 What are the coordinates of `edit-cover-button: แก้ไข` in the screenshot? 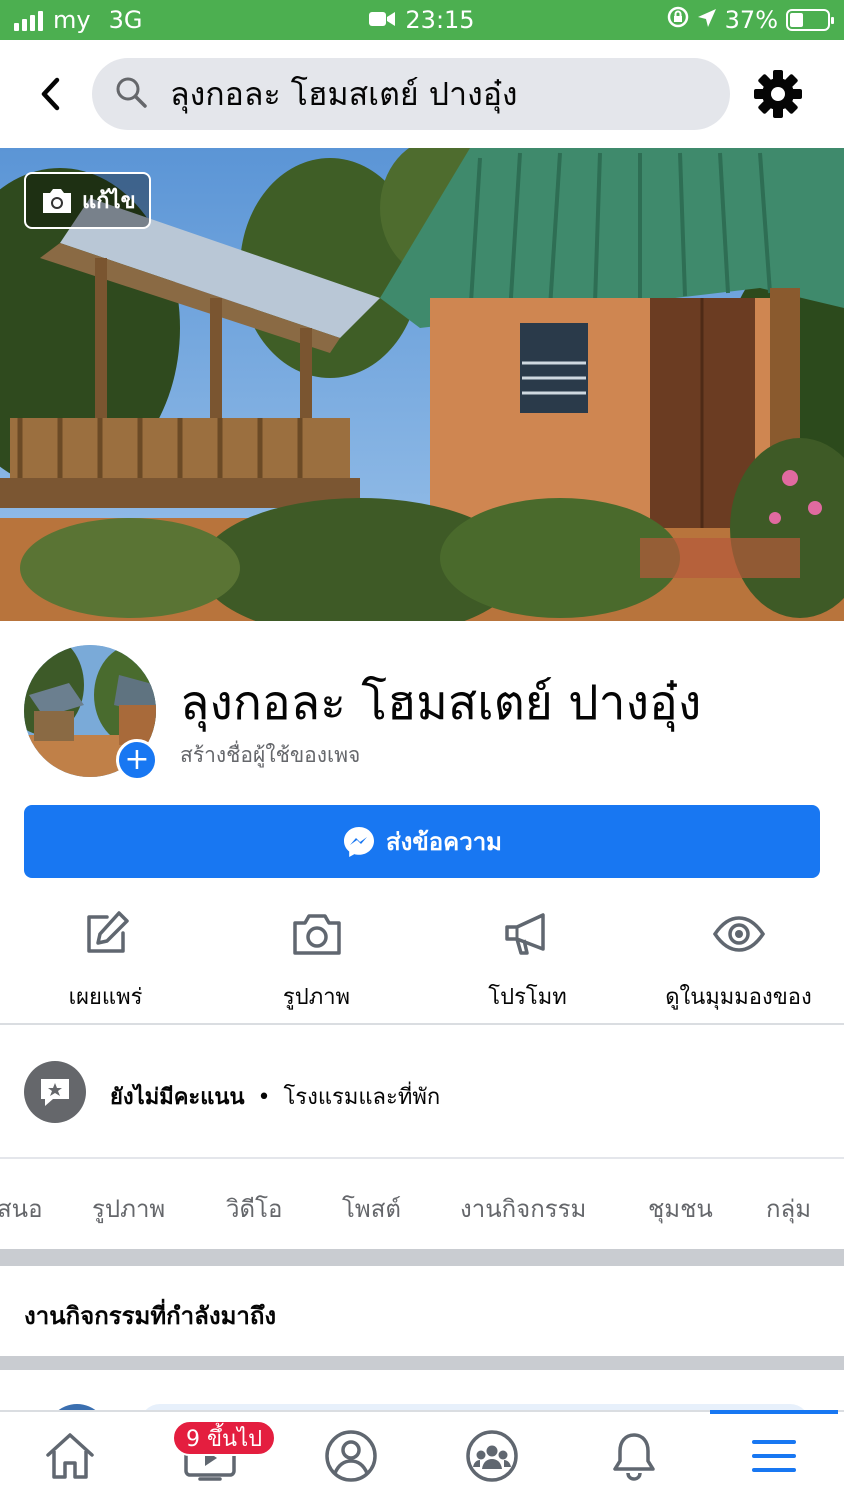 It's located at (87, 200).